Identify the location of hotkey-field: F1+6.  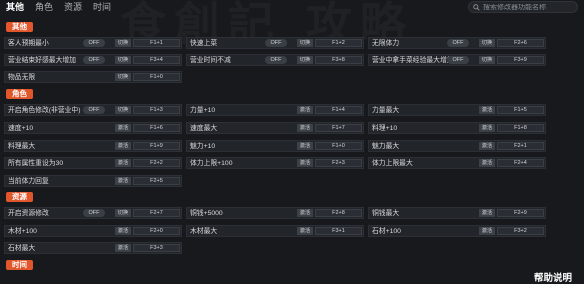
(156, 128).